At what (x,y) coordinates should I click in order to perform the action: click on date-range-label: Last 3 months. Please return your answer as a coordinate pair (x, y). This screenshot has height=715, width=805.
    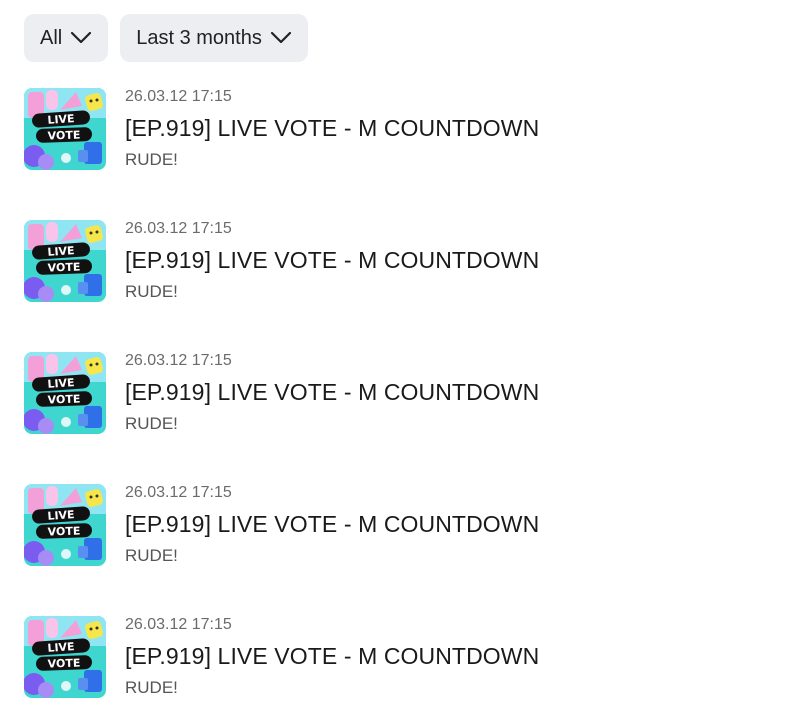
    Looking at the image, I should click on (199, 37).